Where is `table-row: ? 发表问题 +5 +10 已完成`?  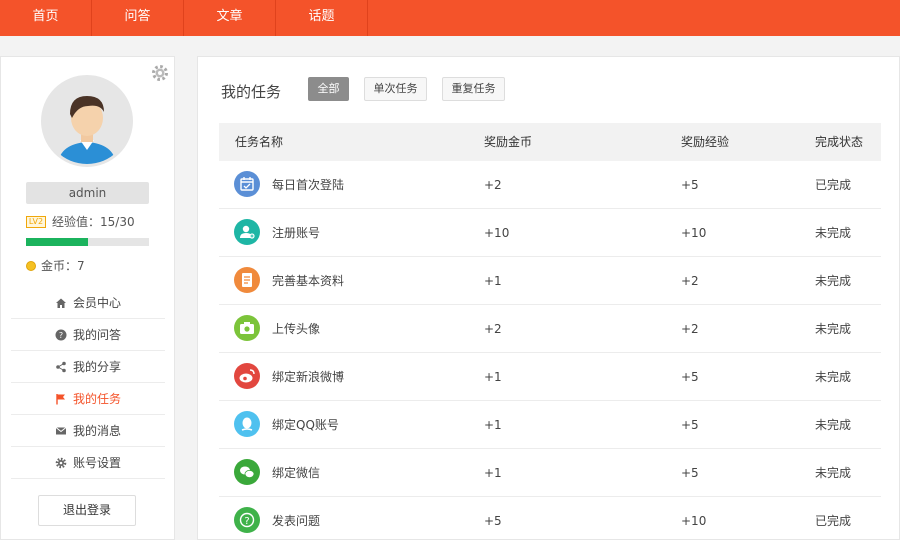 table-row: ? 发表问题 +5 +10 已完成 is located at coordinates (550, 518).